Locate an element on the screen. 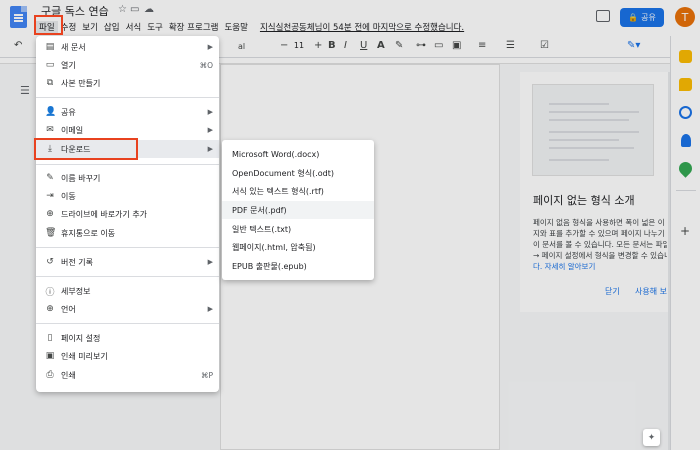 The width and height of the screenshot is (700, 450). menu-item-make-copy: ⧉ 사본 만들기 is located at coordinates (127, 83).